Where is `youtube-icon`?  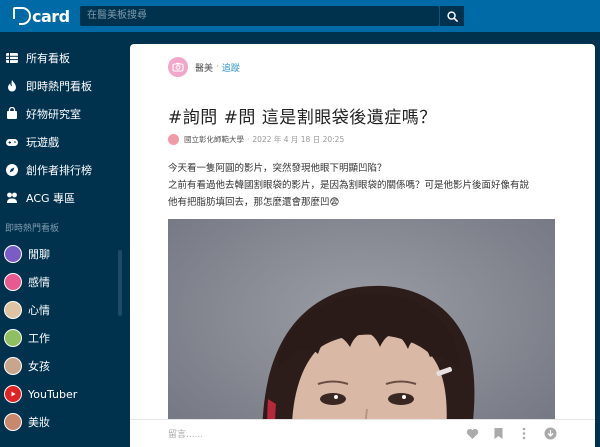 youtube-icon is located at coordinates (13, 394).